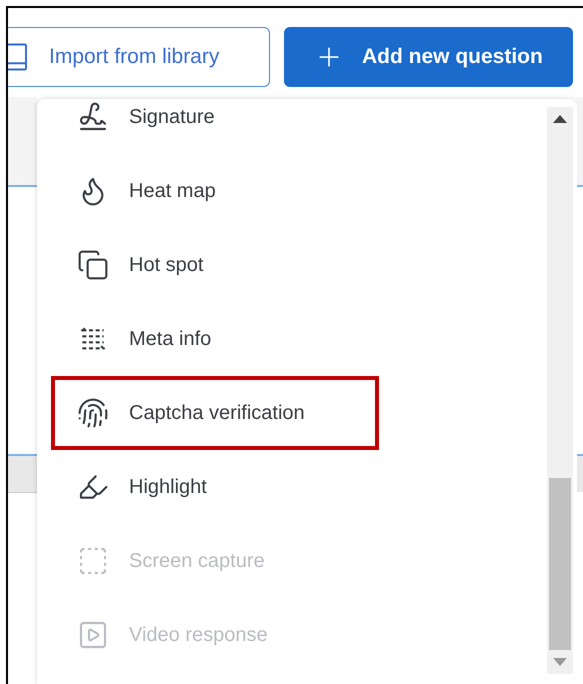 This screenshot has height=684, width=583. Describe the element at coordinates (428, 57) in the screenshot. I see `add-question-button: Add new question` at that location.